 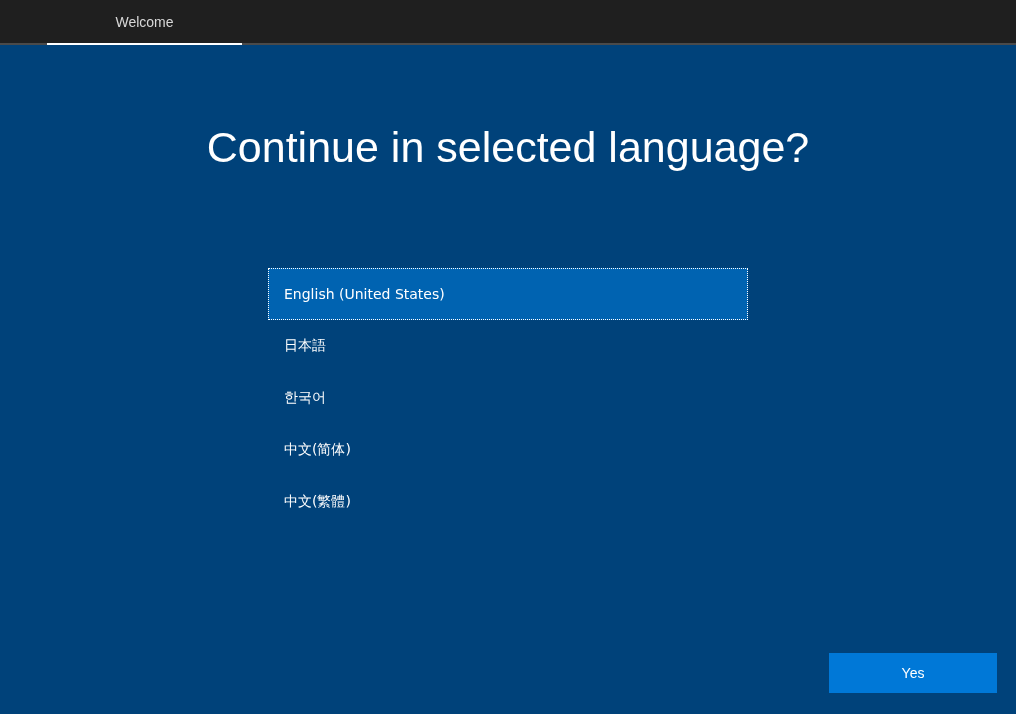 What do you see at coordinates (144, 22) in the screenshot?
I see `tab: Welcome` at bounding box center [144, 22].